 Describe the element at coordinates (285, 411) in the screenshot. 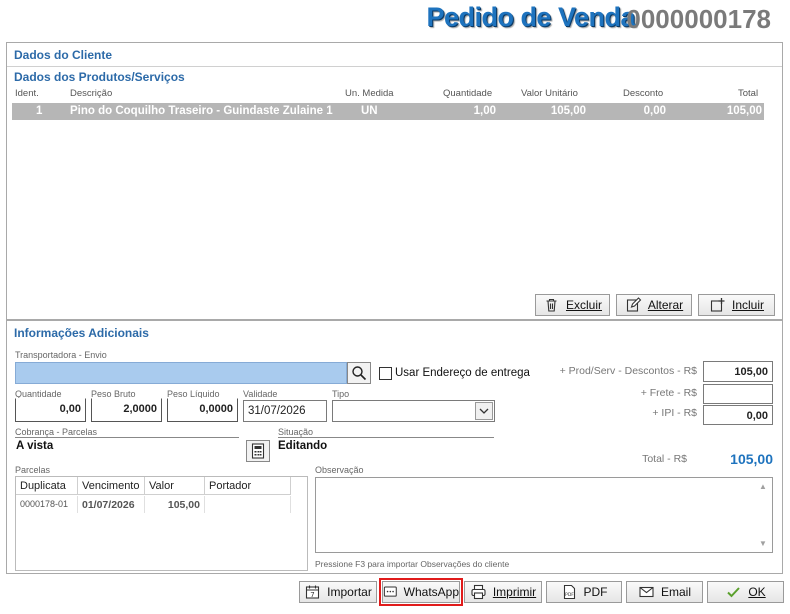

I see `validade-input: 31/07/2026` at that location.